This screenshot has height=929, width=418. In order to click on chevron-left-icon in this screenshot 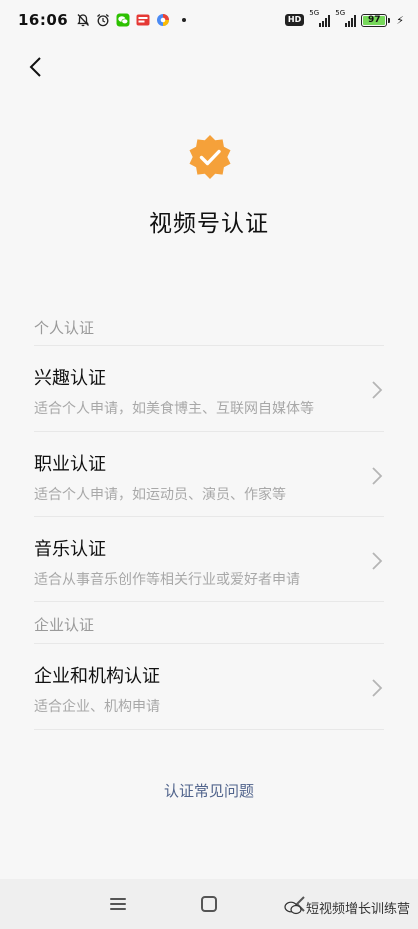, I will do `click(35, 67)`.